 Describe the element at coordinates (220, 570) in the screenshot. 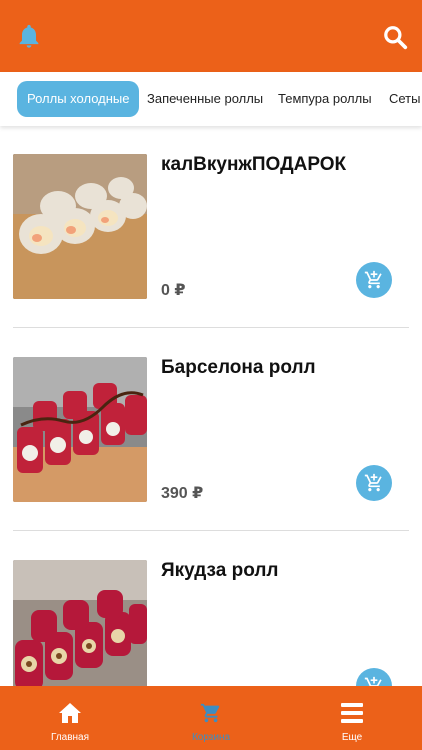

I see `product-name: Якудза ролл` at that location.